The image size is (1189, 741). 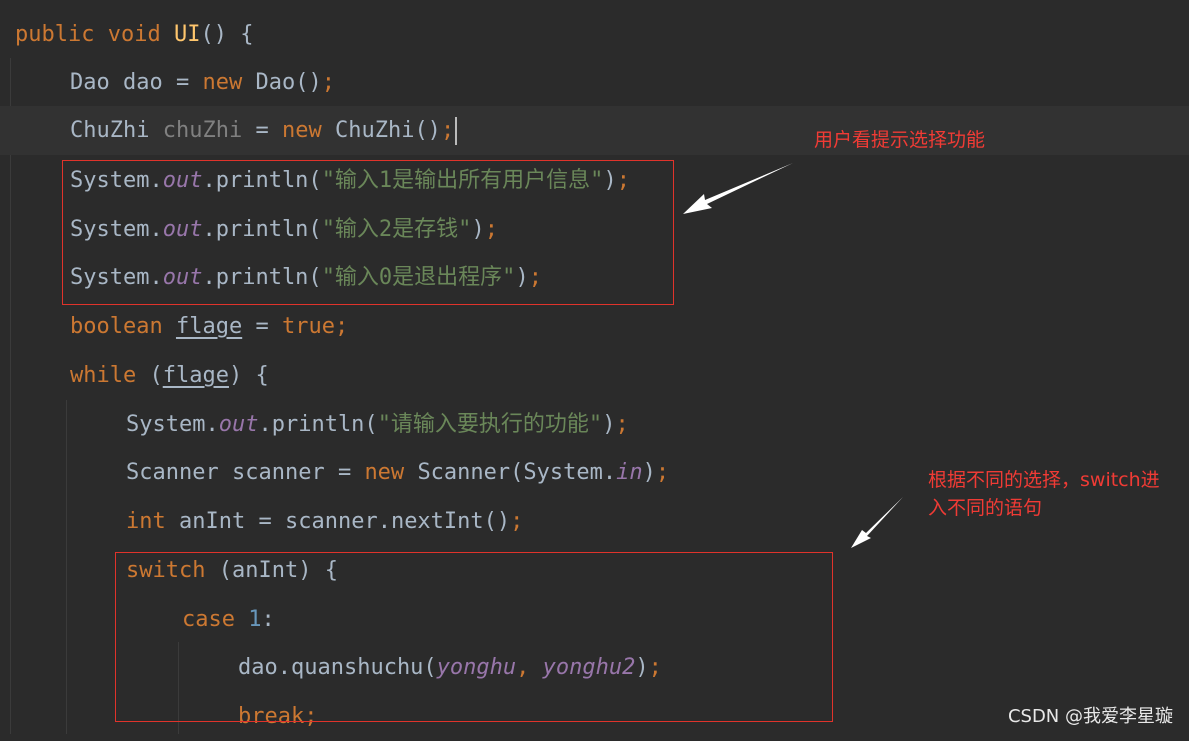 What do you see at coordinates (212, 521) in the screenshot?
I see `variable: anInt` at bounding box center [212, 521].